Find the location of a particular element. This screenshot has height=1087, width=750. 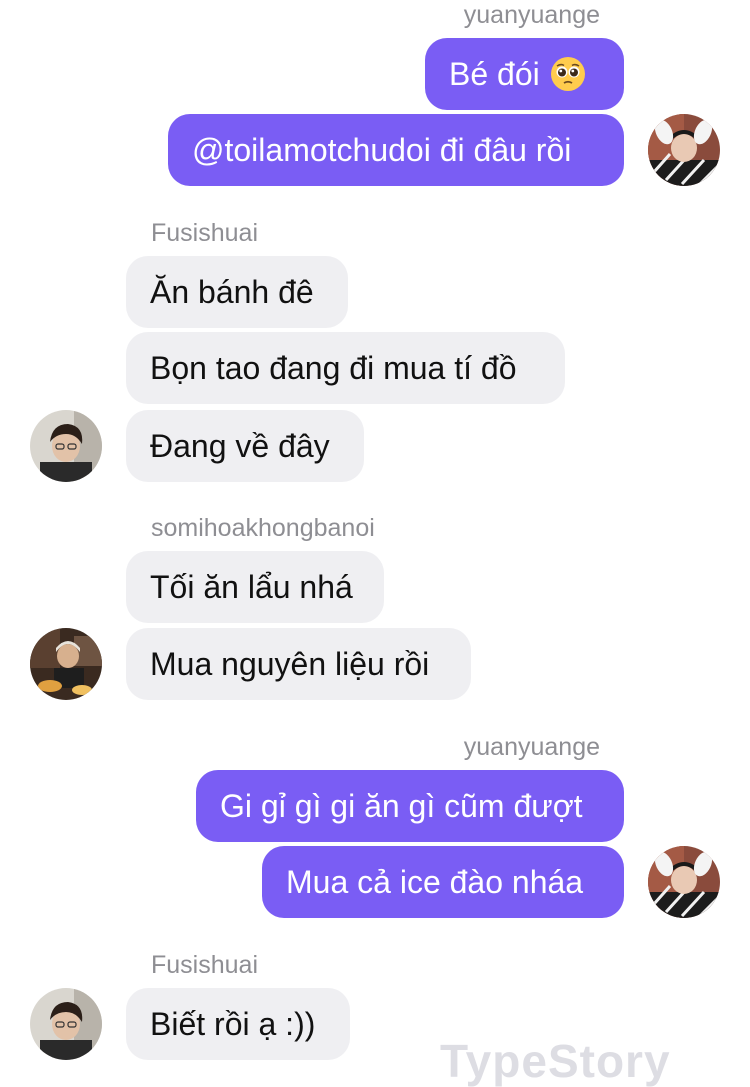

message-bubble: Ăn bánh đê is located at coordinates (237, 292).